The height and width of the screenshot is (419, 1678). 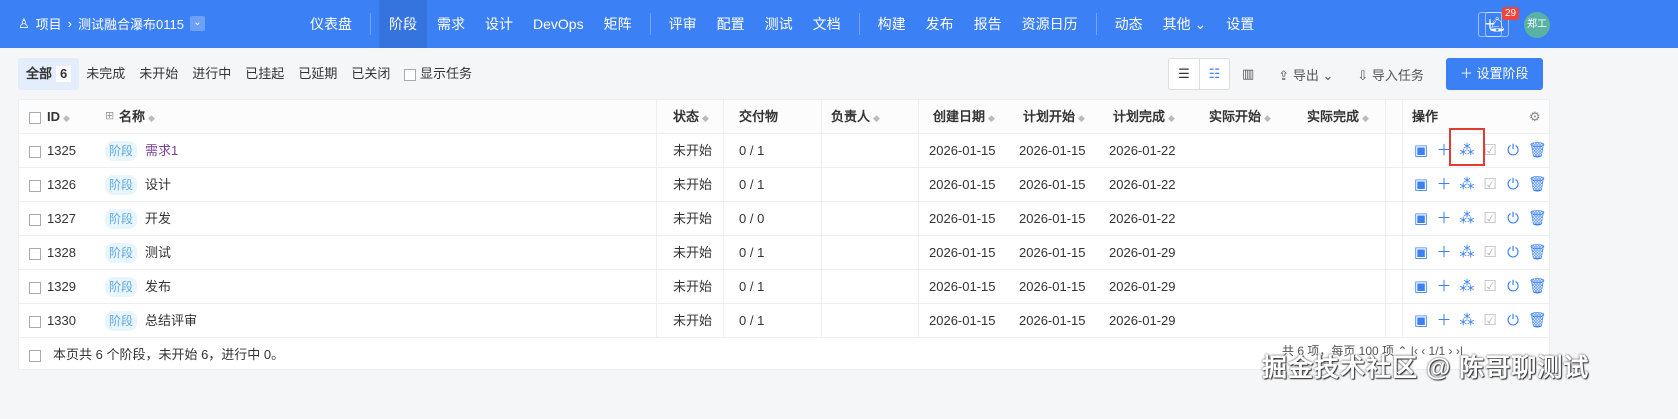 I want to click on col-created: 创建日期 ◆, so click(x=964, y=117).